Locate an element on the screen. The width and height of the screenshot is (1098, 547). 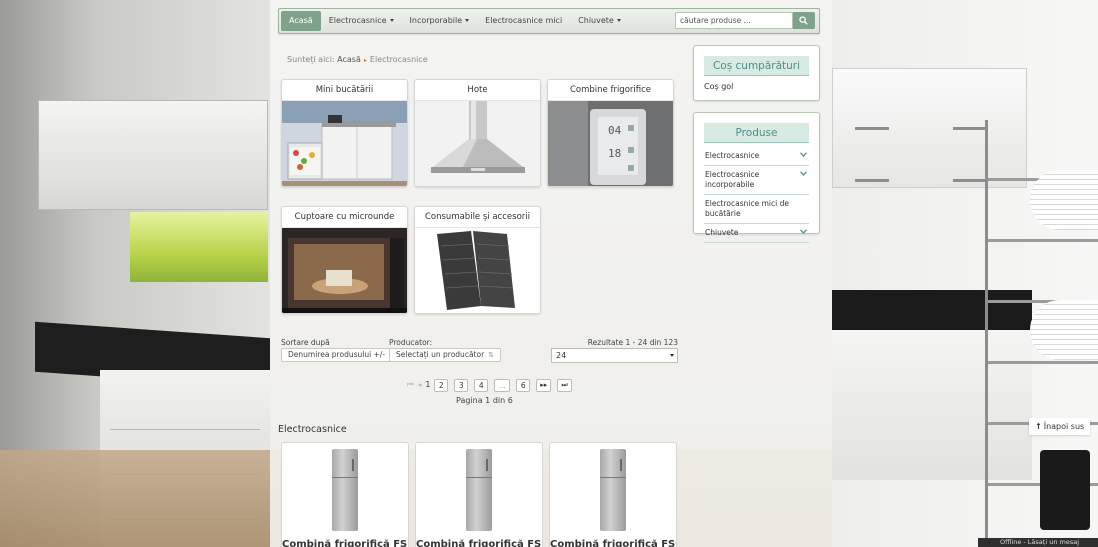
producer-select: Selectați un producător ⇅ is located at coordinates (445, 355).